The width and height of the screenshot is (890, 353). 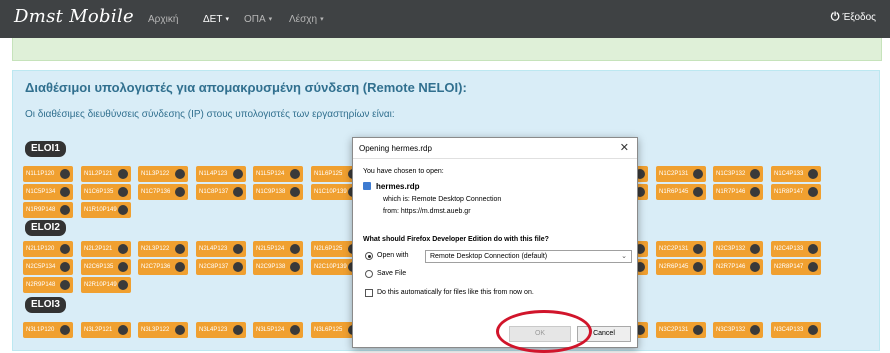 What do you see at coordinates (48, 249) in the screenshot?
I see `pc-button: N2L1P120` at bounding box center [48, 249].